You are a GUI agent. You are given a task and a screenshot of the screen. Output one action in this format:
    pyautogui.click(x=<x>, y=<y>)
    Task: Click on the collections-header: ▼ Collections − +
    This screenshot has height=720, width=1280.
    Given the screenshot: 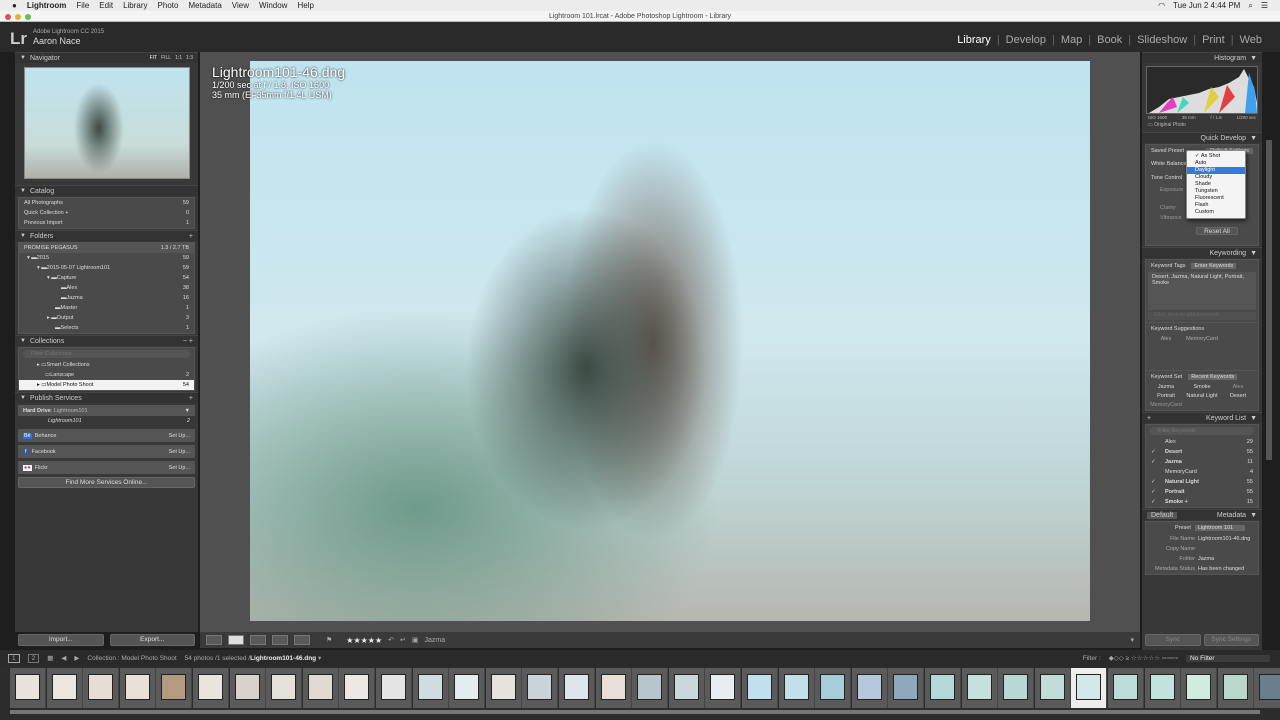 What is the action you would take?
    pyautogui.click(x=106, y=340)
    